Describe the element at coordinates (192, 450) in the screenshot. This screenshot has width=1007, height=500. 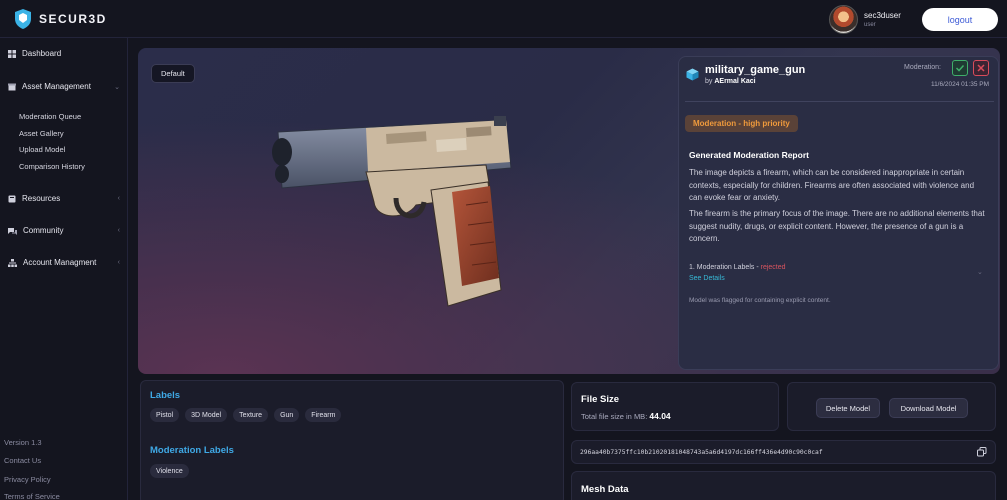
I see `moderation-labels-title: Moderation Labels` at that location.